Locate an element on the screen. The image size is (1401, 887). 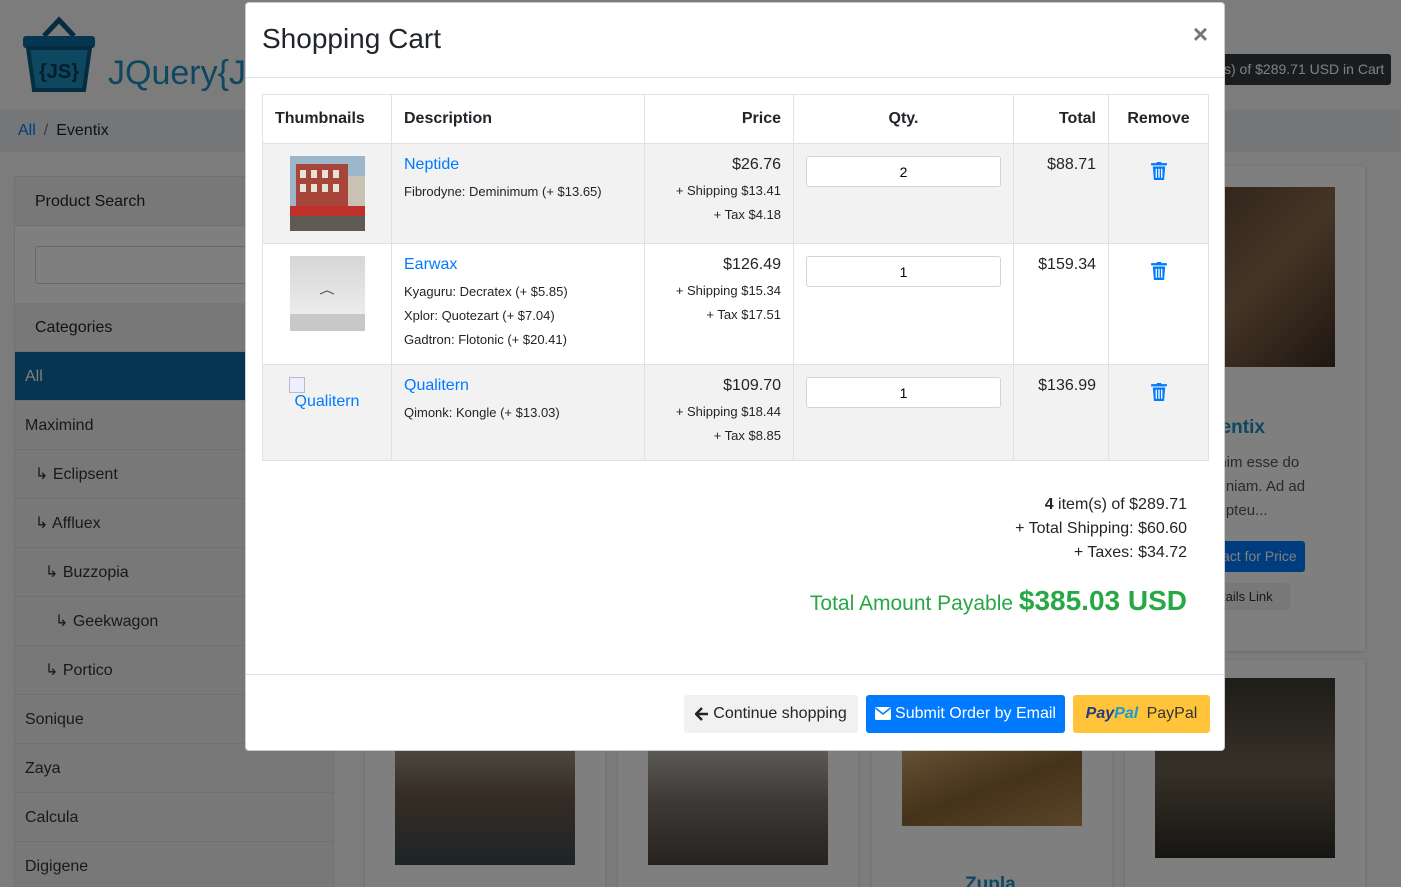
product-option: Qimonk: Kongle (+ $13.03) is located at coordinates (482, 412).